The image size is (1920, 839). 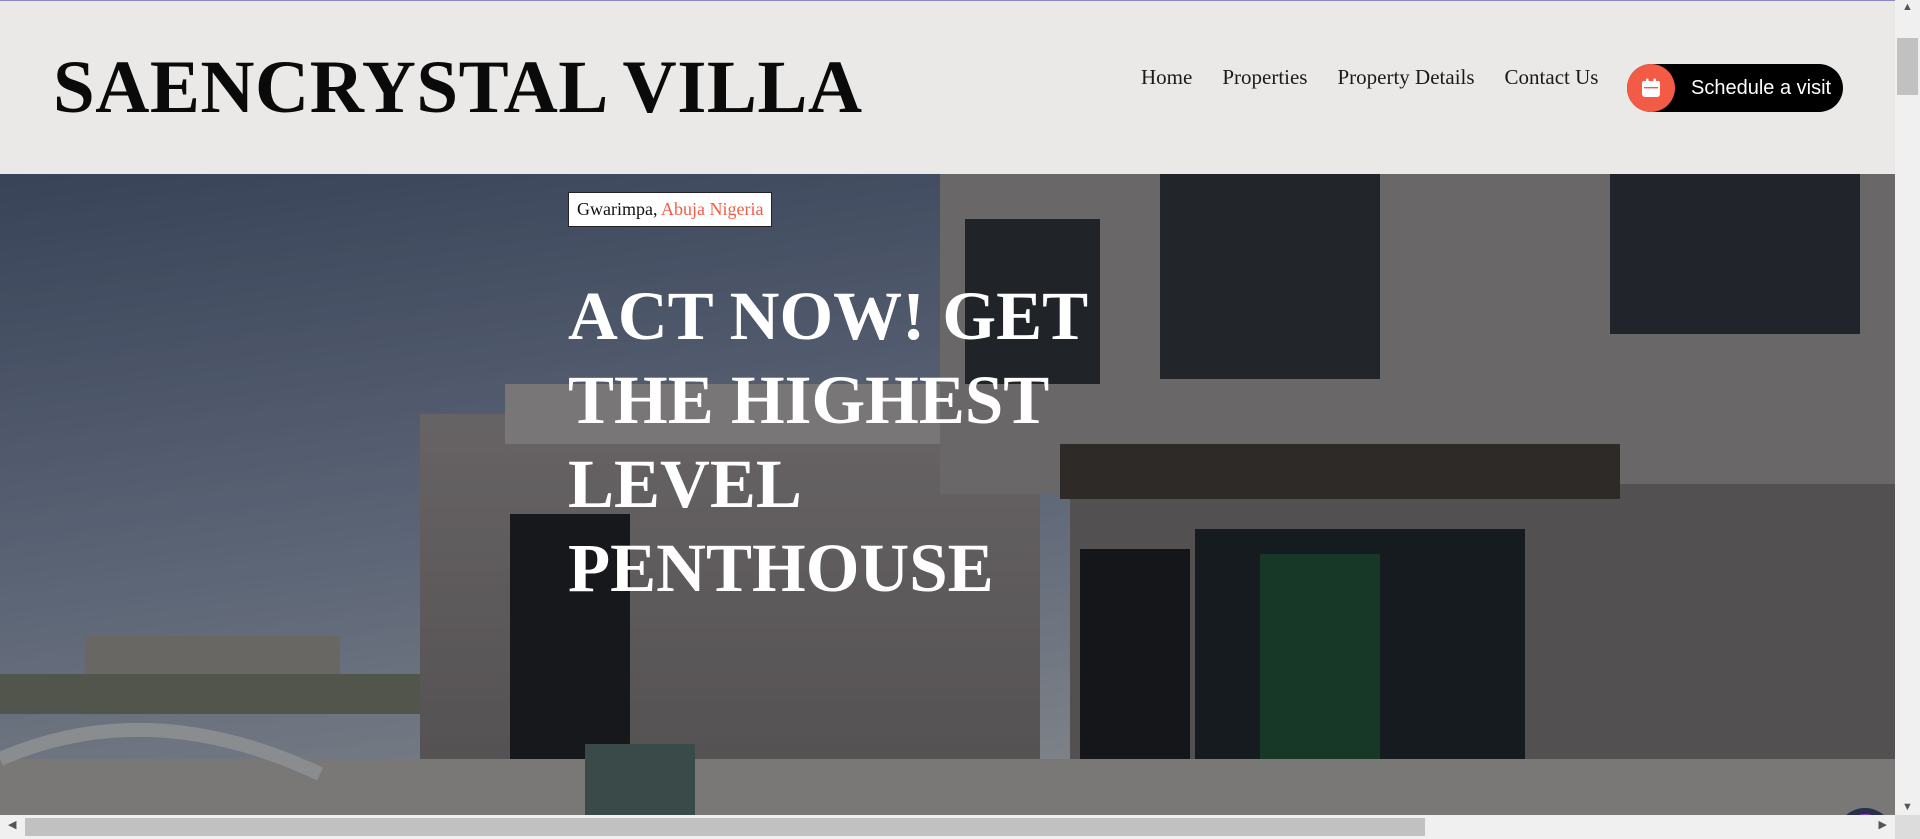 I want to click on schedule-visit-label: Schedule a visit, so click(x=1761, y=87).